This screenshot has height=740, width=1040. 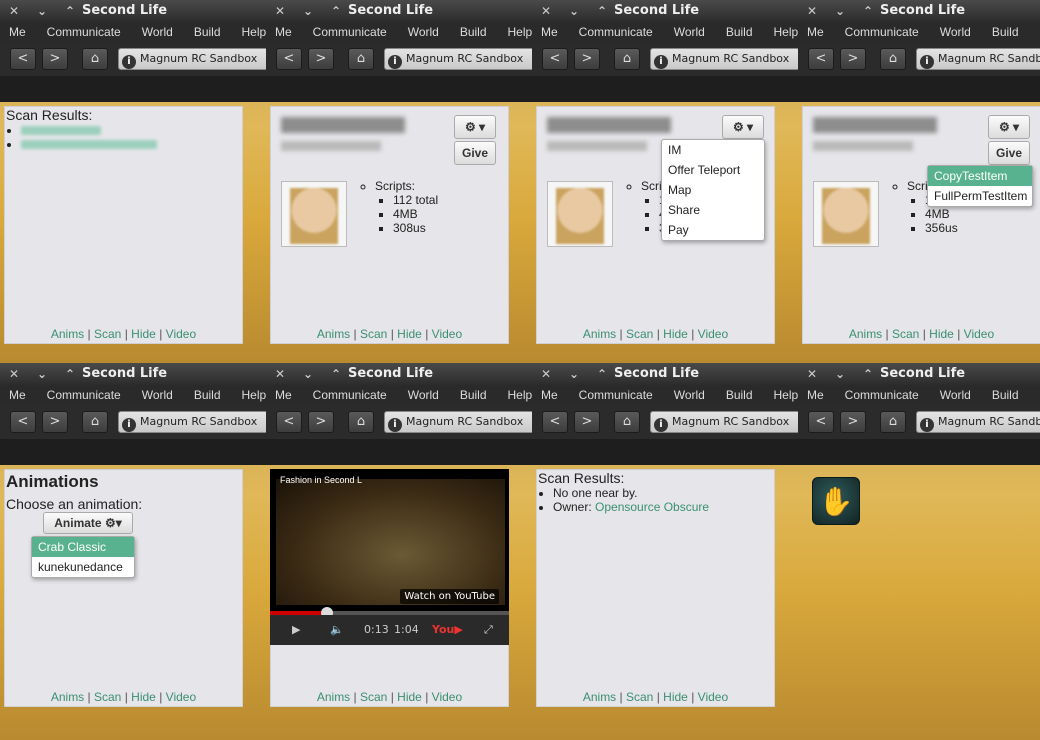 What do you see at coordinates (713, 230) in the screenshot?
I see `menu-item-pay: Pay` at bounding box center [713, 230].